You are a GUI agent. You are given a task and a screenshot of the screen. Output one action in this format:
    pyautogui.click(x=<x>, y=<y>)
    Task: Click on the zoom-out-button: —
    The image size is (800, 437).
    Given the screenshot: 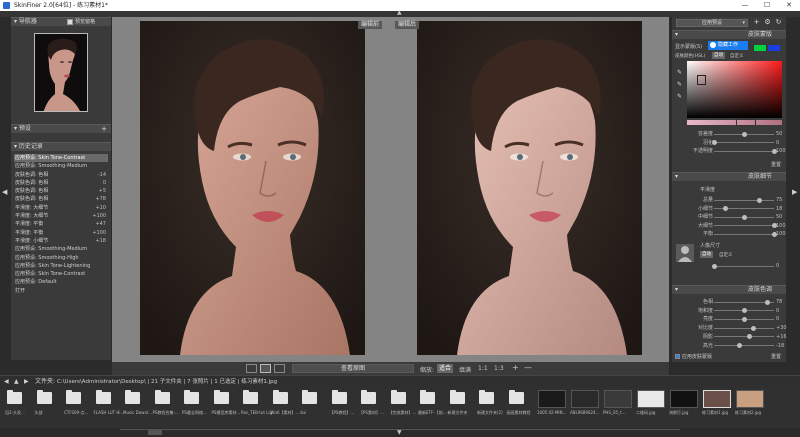 What is the action you would take?
    pyautogui.click(x=528, y=367)
    